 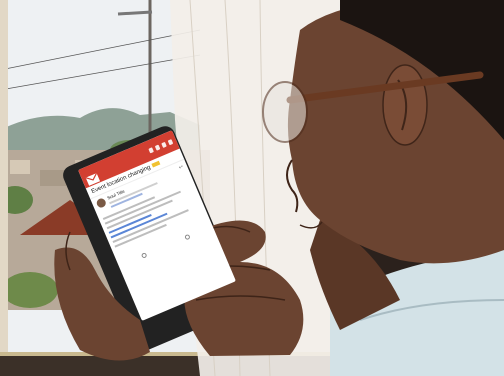 What do you see at coordinates (157, 147) in the screenshot?
I see `delete-icon` at bounding box center [157, 147].